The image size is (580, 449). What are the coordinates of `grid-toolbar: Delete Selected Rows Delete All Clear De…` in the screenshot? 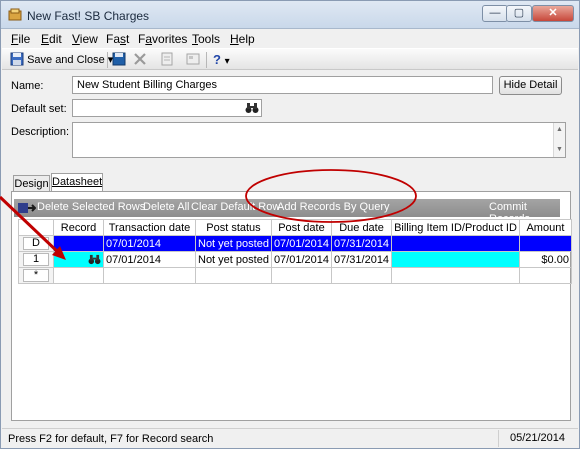 It's located at (287, 212).